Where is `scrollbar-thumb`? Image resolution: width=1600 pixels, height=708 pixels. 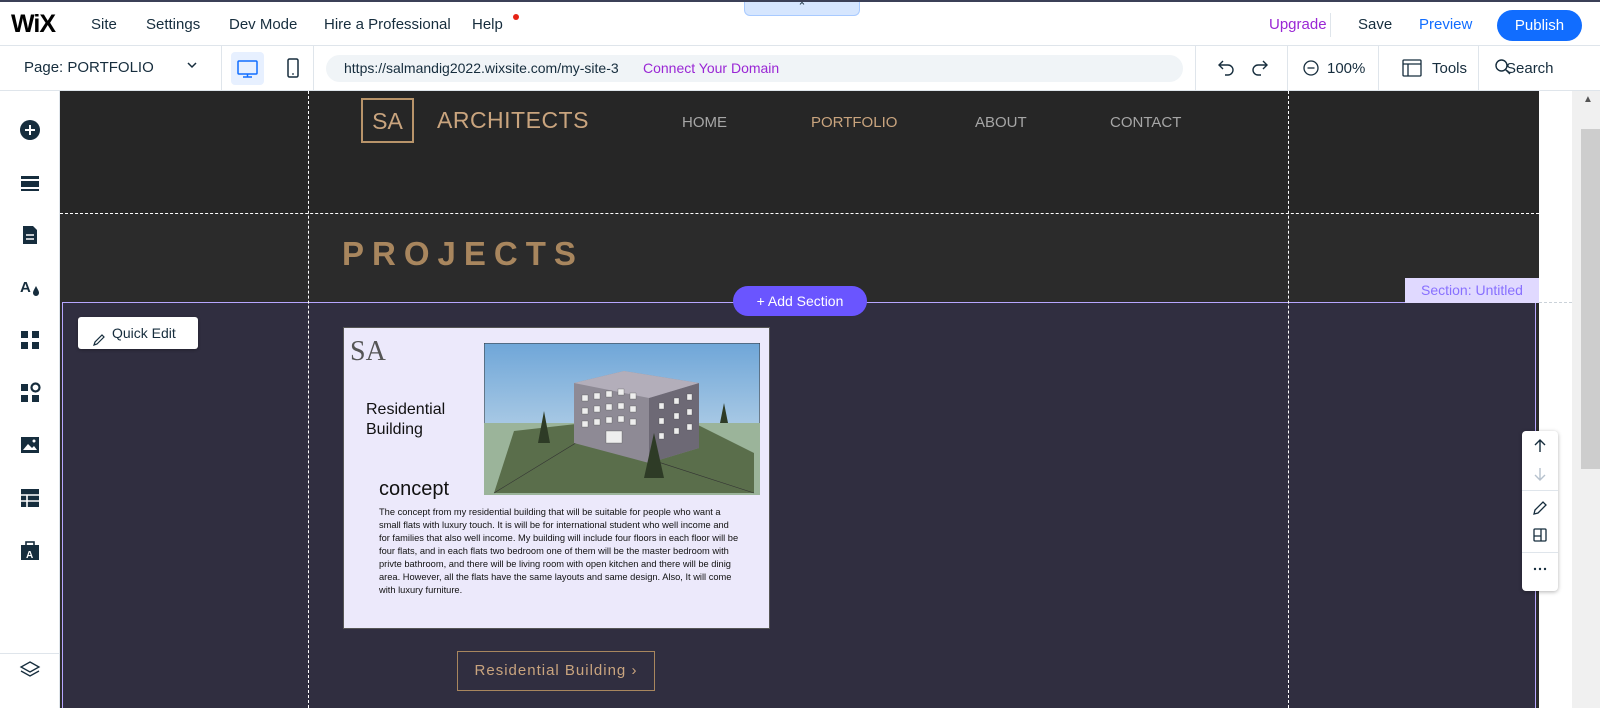 scrollbar-thumb is located at coordinates (1590, 299).